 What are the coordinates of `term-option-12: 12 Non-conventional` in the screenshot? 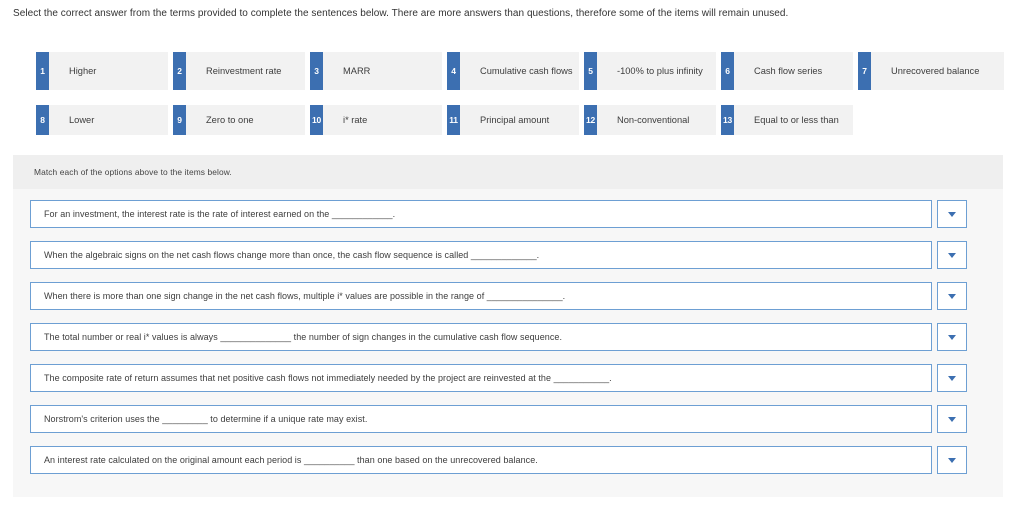 It's located at (650, 120).